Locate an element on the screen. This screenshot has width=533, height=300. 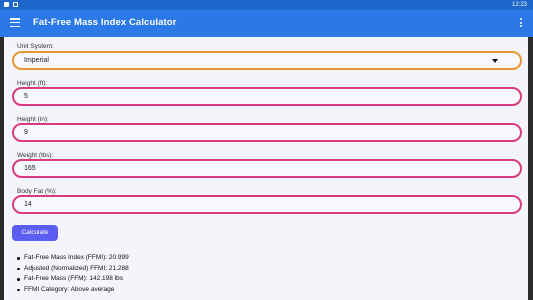
body-fat-label: Body Fat (%): is located at coordinates (37, 191).